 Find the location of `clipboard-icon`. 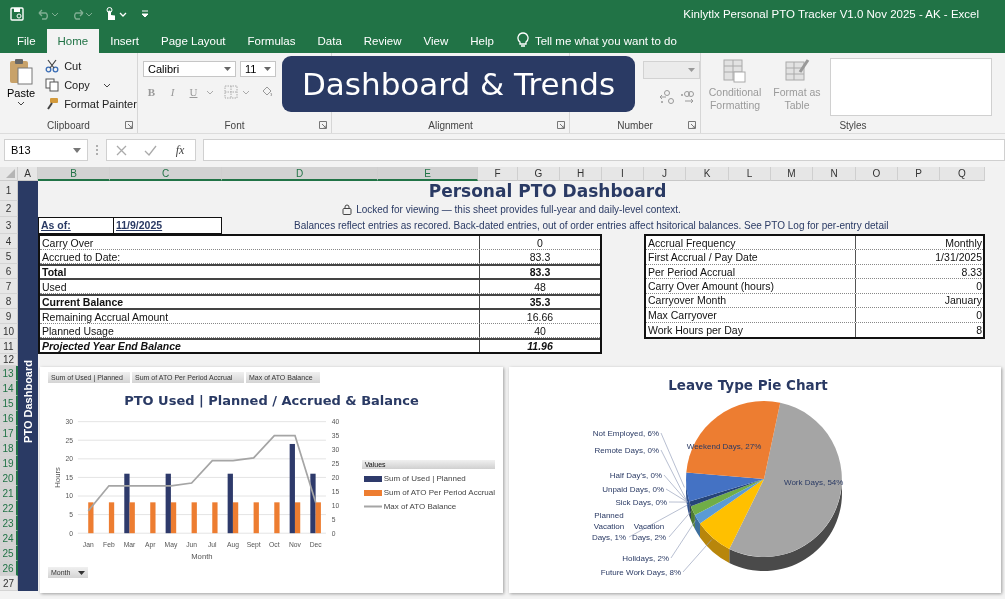

clipboard-icon is located at coordinates (21, 71).